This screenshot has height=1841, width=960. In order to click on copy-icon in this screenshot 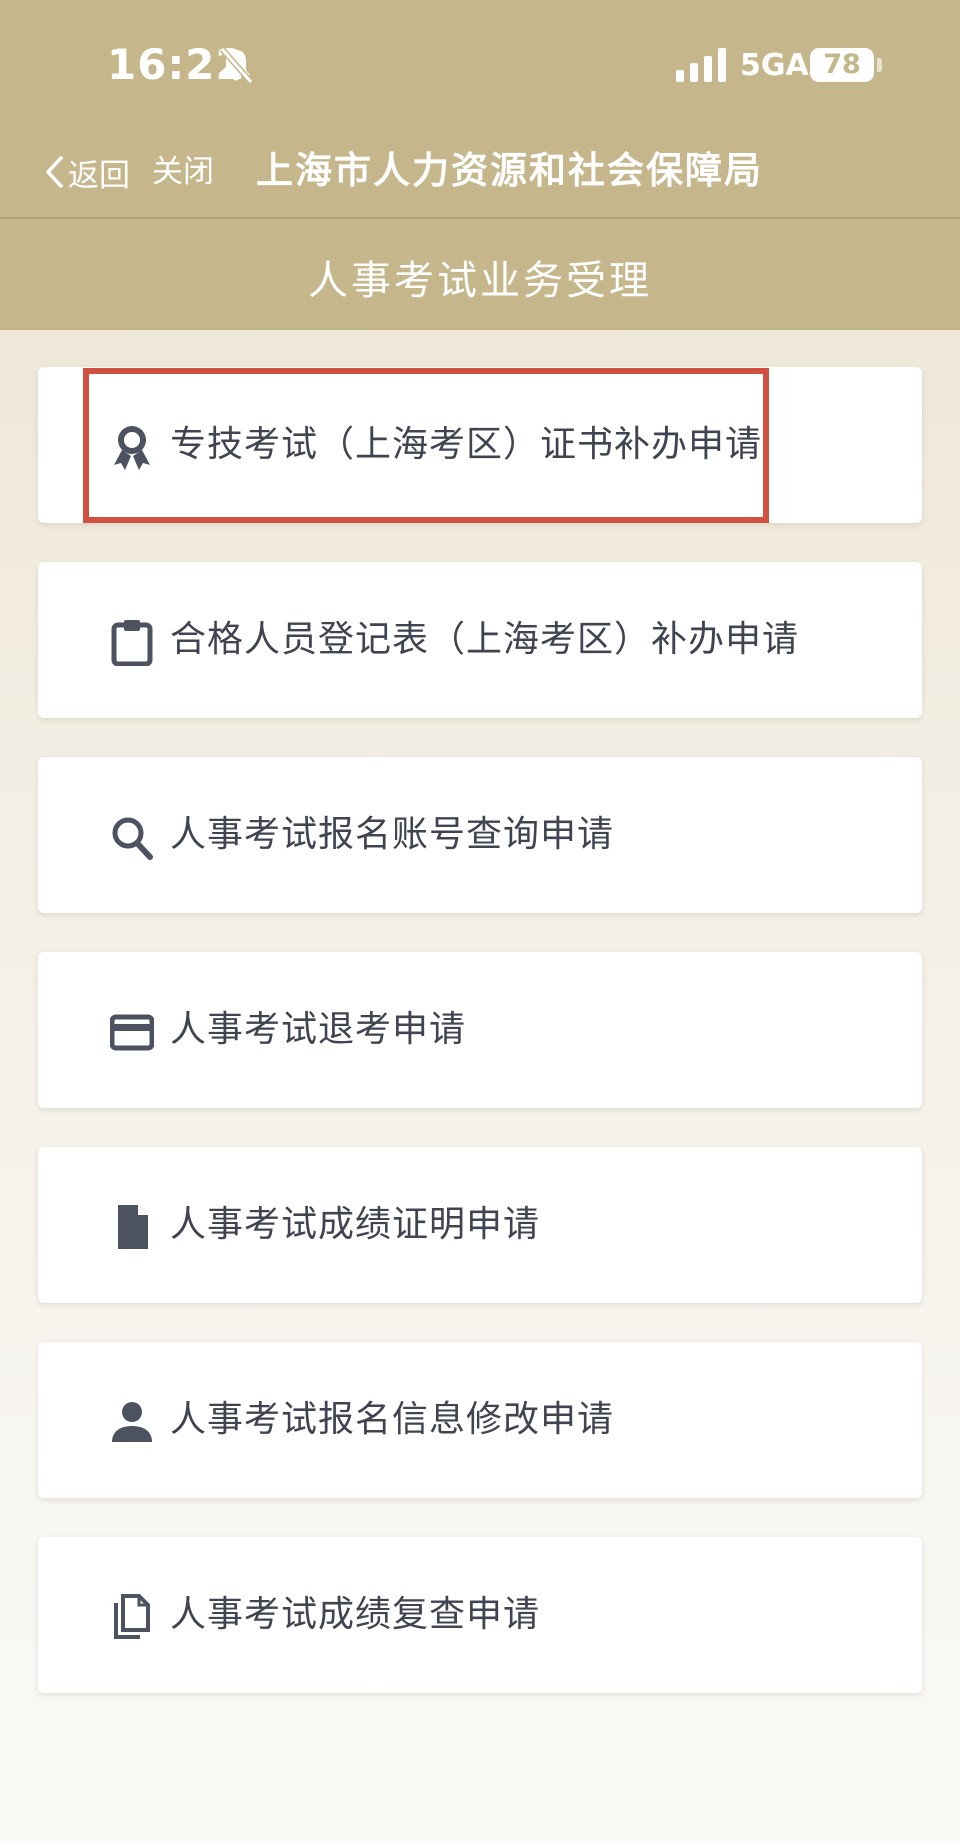, I will do `click(132, 1616)`.